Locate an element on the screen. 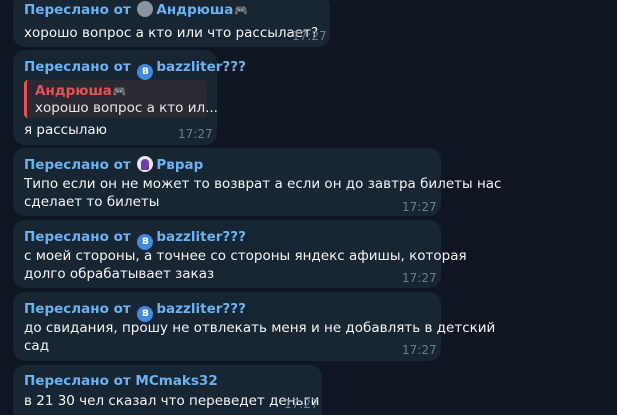  message-line: в 21 30 чел сказал что переведет деньги is located at coordinates (172, 401).